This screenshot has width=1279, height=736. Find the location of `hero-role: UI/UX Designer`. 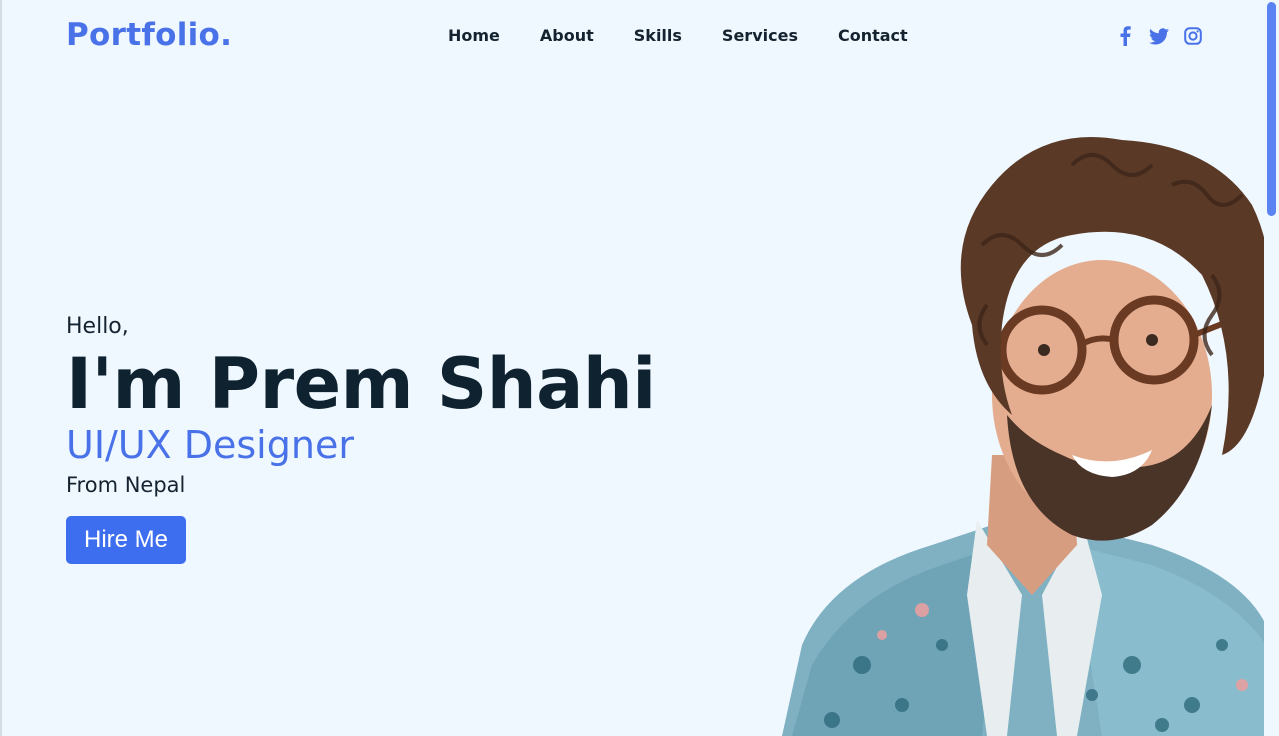

hero-role: UI/UX Designer is located at coordinates (210, 445).